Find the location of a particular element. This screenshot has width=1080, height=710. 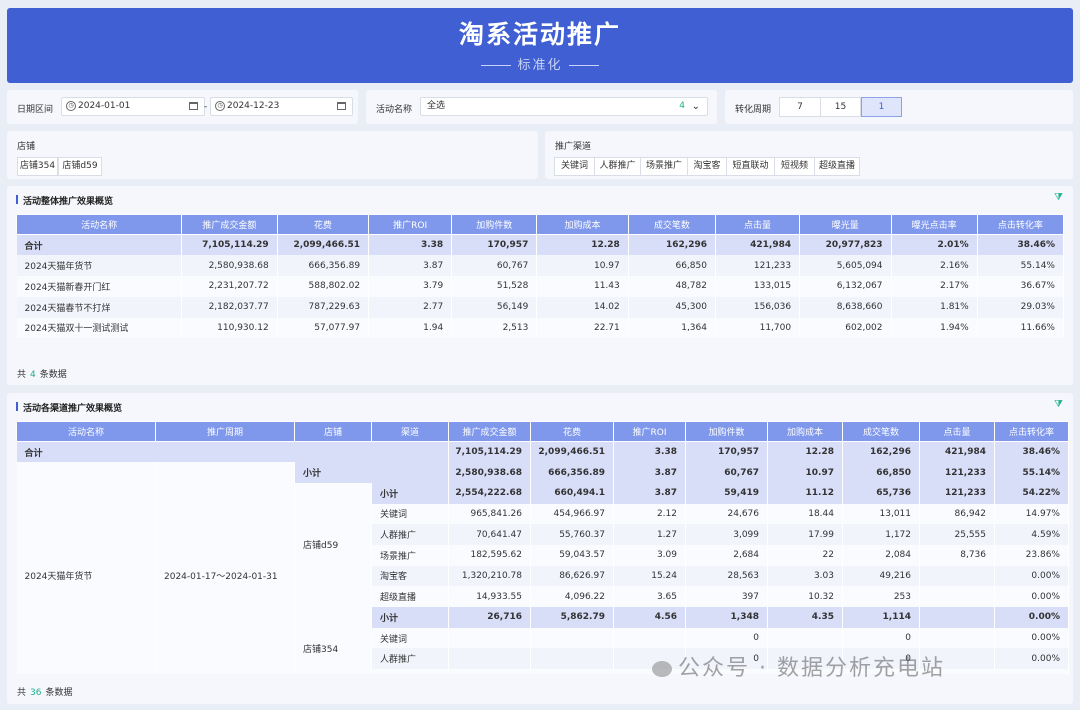

table-cell: 2,580,938.68 is located at coordinates (229, 265).